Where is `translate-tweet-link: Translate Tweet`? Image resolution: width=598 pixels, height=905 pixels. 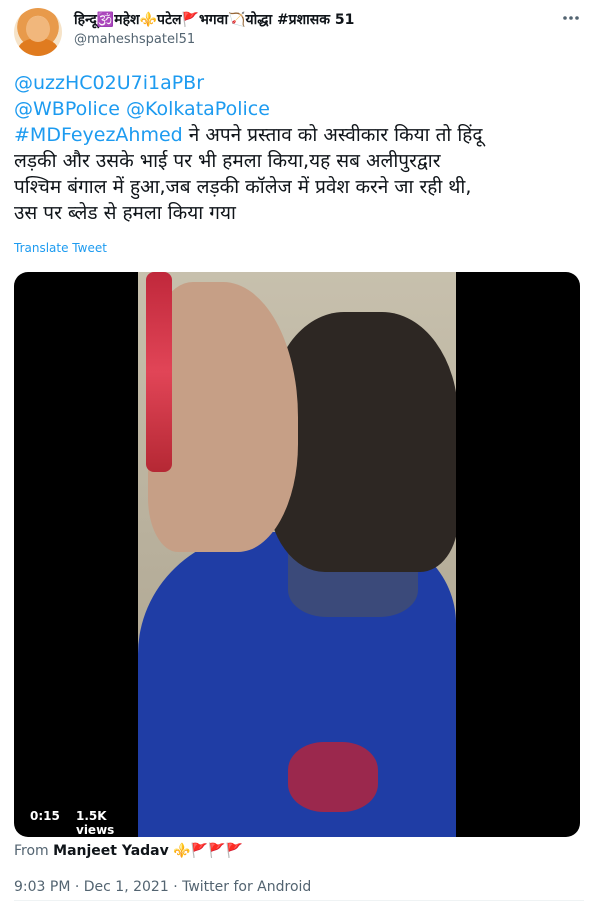
translate-tweet-link: Translate Tweet is located at coordinates (60, 248).